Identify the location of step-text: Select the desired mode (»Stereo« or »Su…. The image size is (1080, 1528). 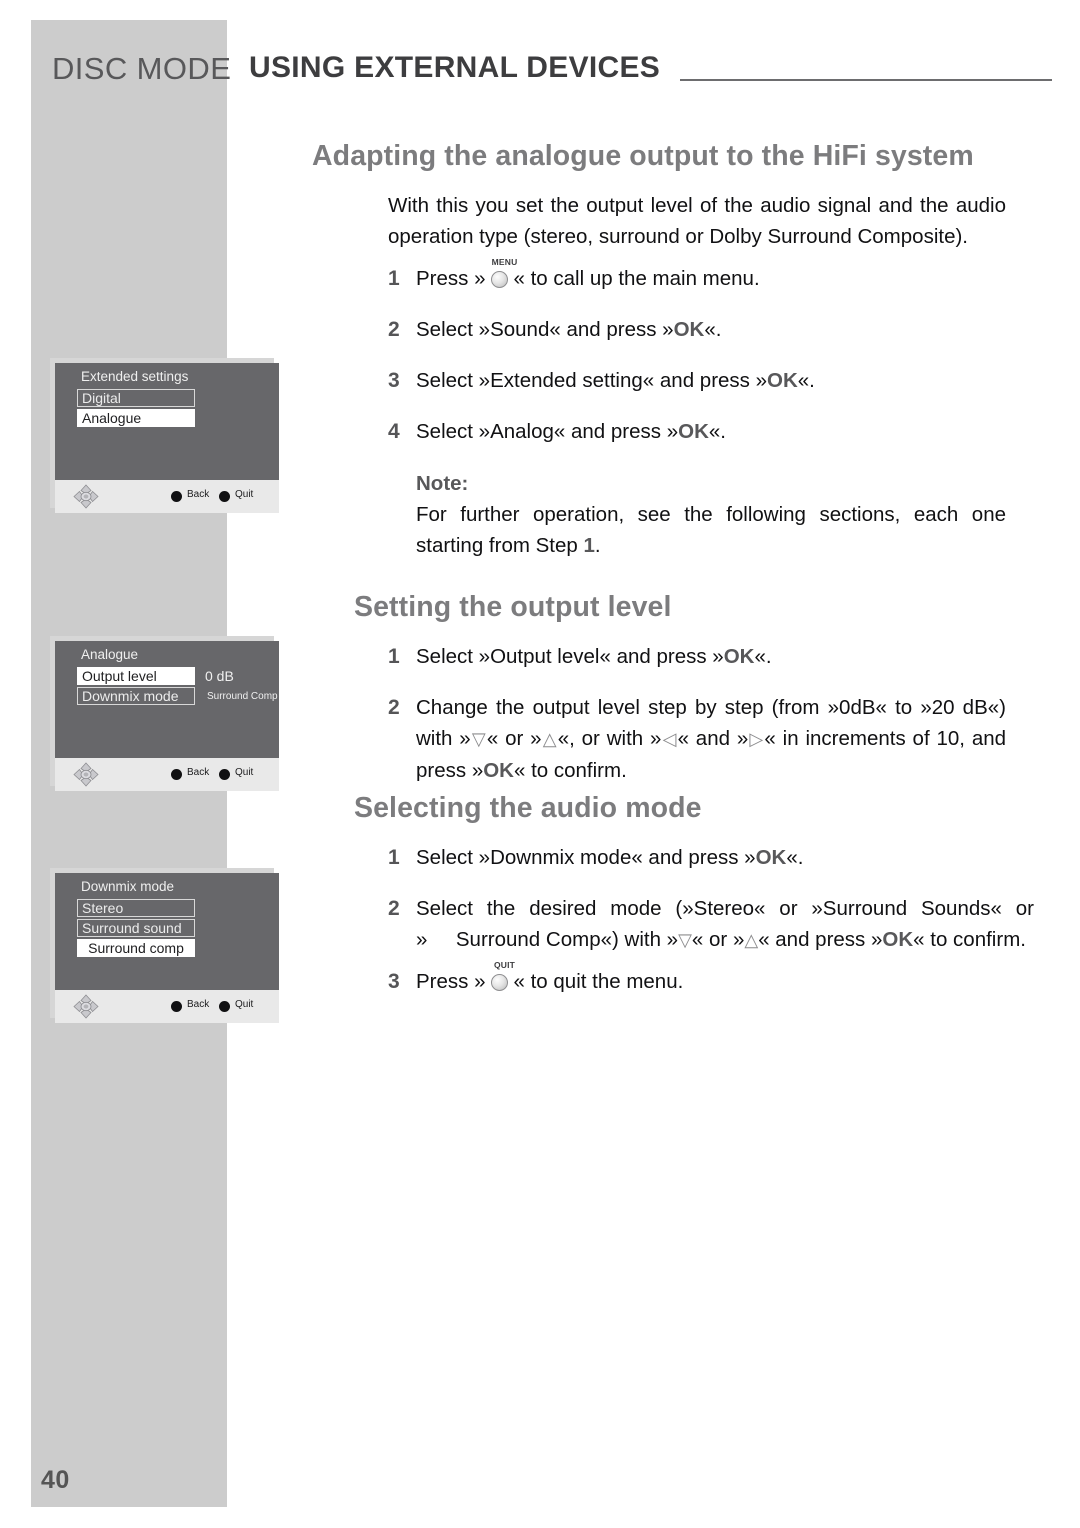
(725, 924).